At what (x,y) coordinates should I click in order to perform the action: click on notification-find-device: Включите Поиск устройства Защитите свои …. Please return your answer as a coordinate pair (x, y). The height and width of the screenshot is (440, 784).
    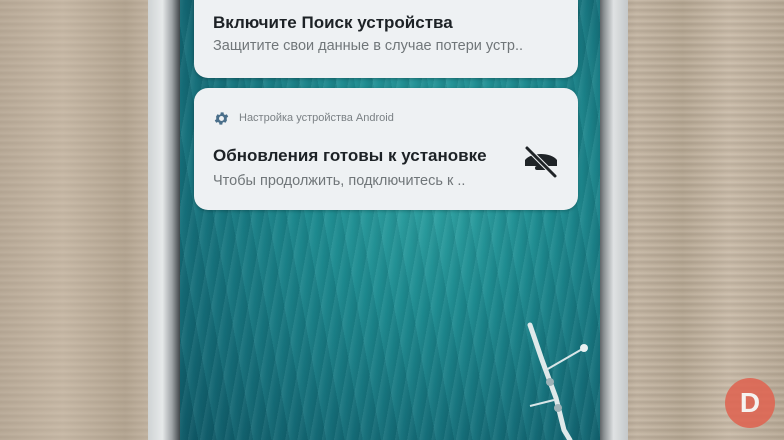
    Looking at the image, I should click on (386, 39).